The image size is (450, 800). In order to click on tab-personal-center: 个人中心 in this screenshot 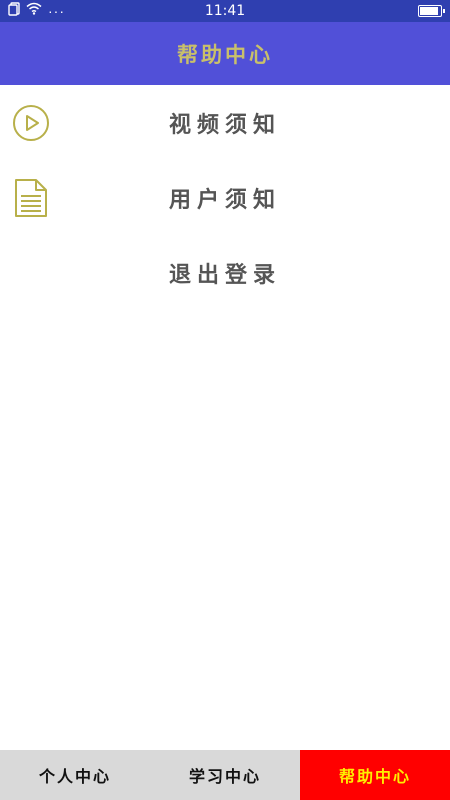, I will do `click(75, 775)`.